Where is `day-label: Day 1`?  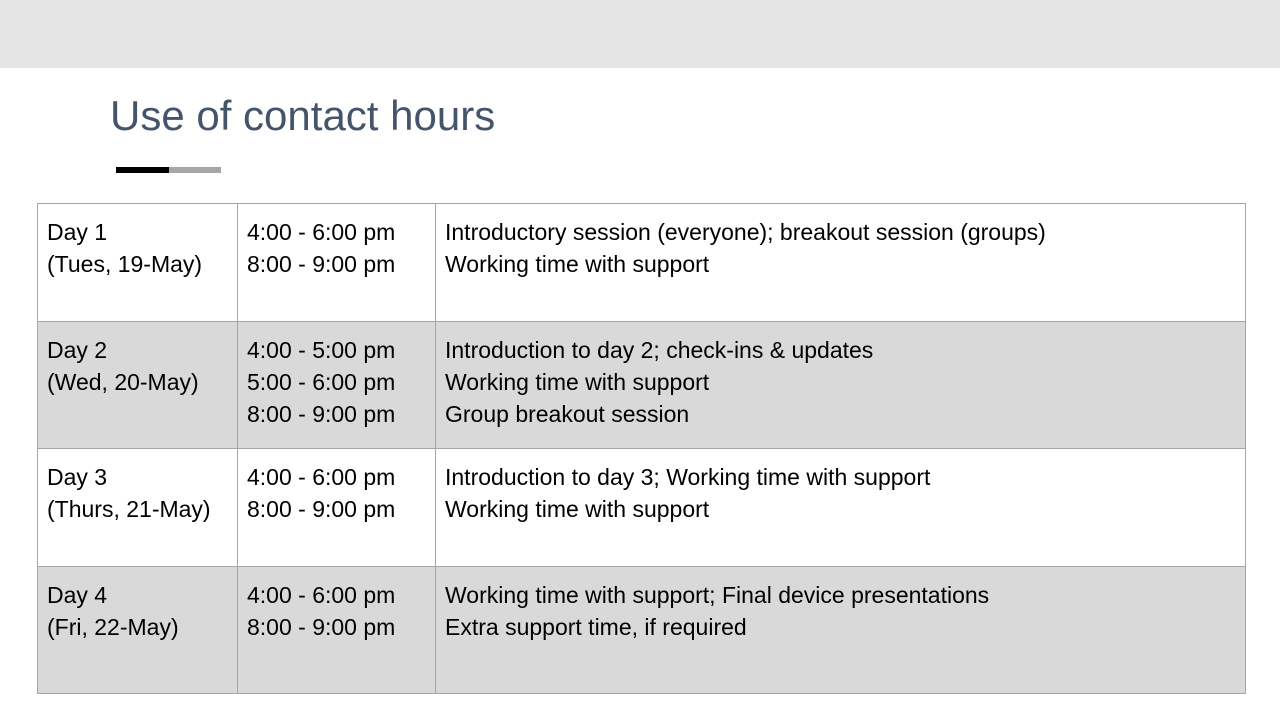
day-label: Day 1 is located at coordinates (77, 232).